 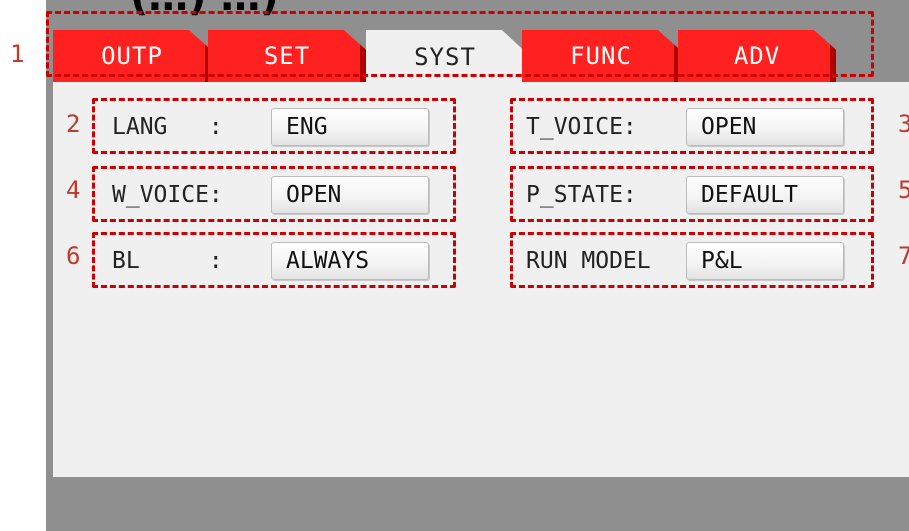 What do you see at coordinates (17, 54) in the screenshot?
I see `callout-number-1: 1` at bounding box center [17, 54].